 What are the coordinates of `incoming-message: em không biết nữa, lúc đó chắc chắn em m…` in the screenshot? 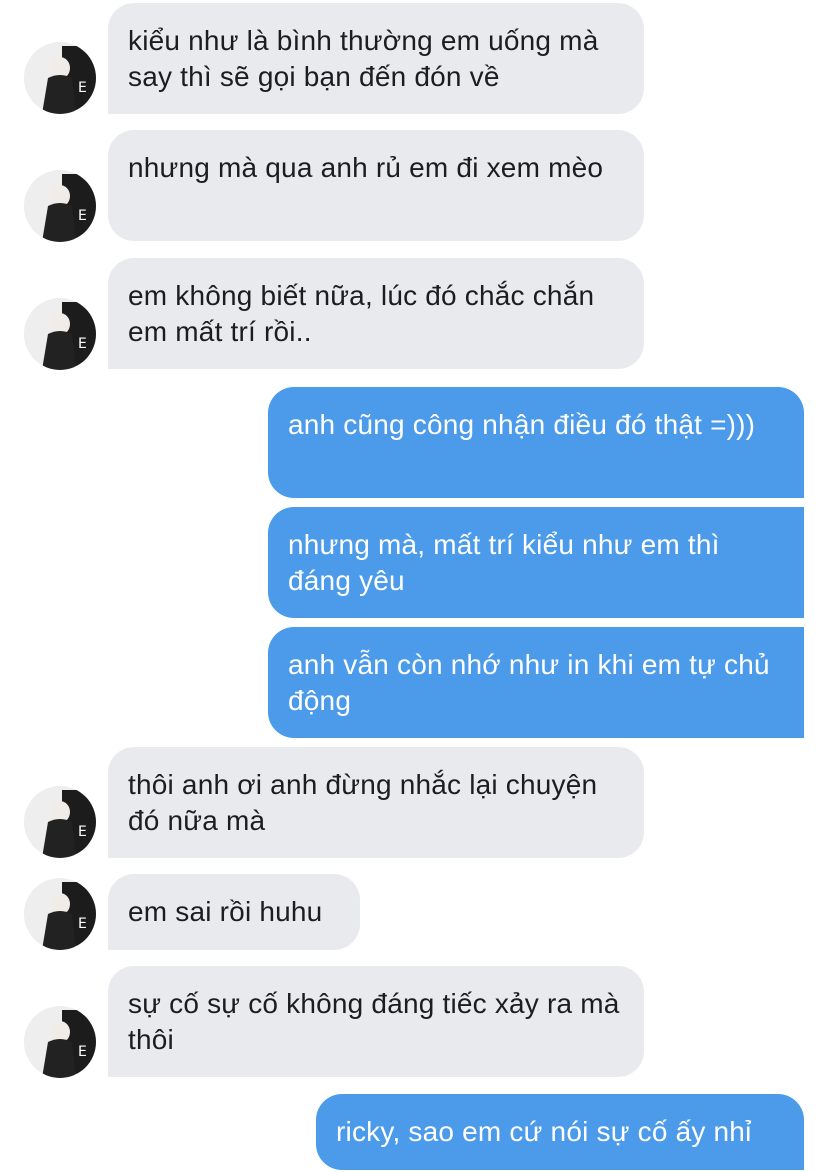 It's located at (376, 313).